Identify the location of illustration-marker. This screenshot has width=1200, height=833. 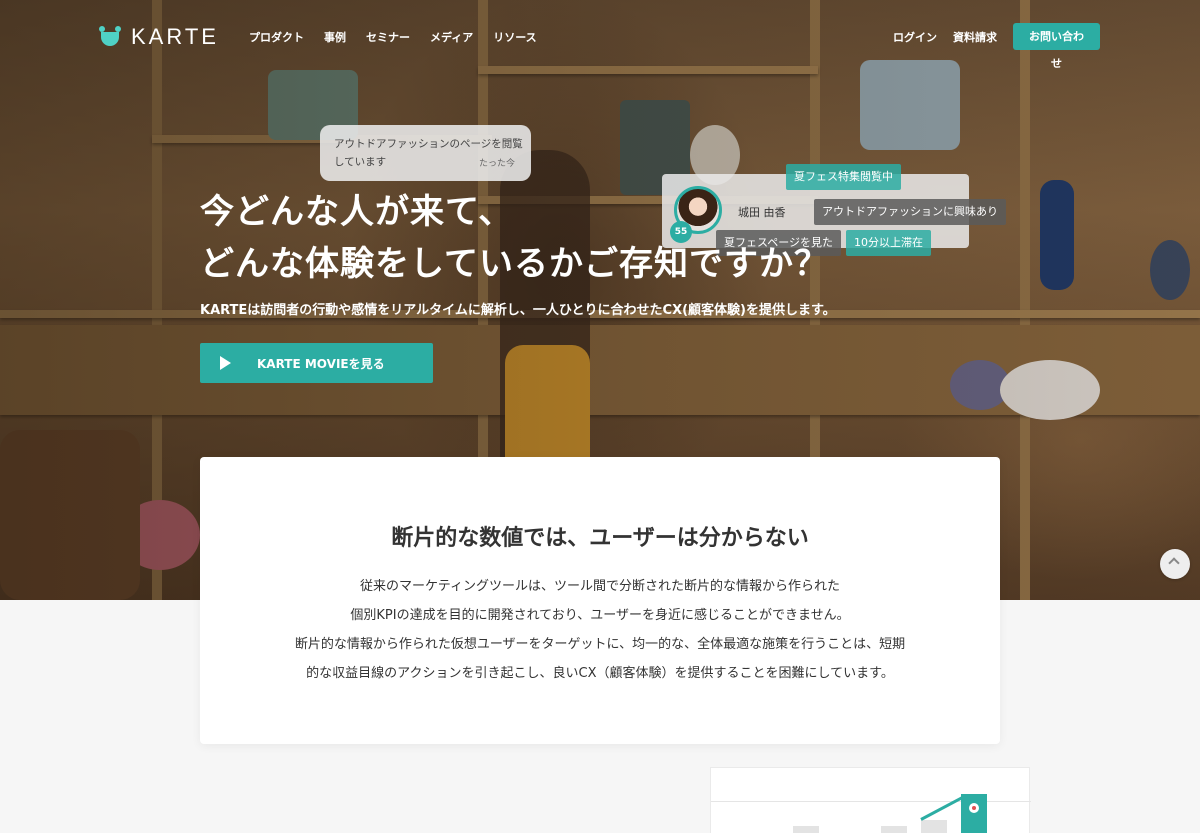
(974, 813).